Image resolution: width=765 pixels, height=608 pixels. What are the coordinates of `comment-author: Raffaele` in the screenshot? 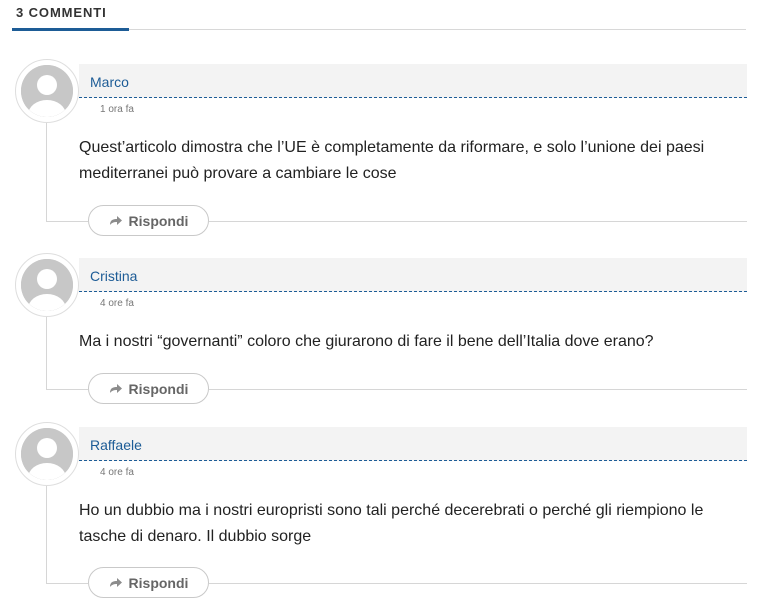 It's located at (116, 445).